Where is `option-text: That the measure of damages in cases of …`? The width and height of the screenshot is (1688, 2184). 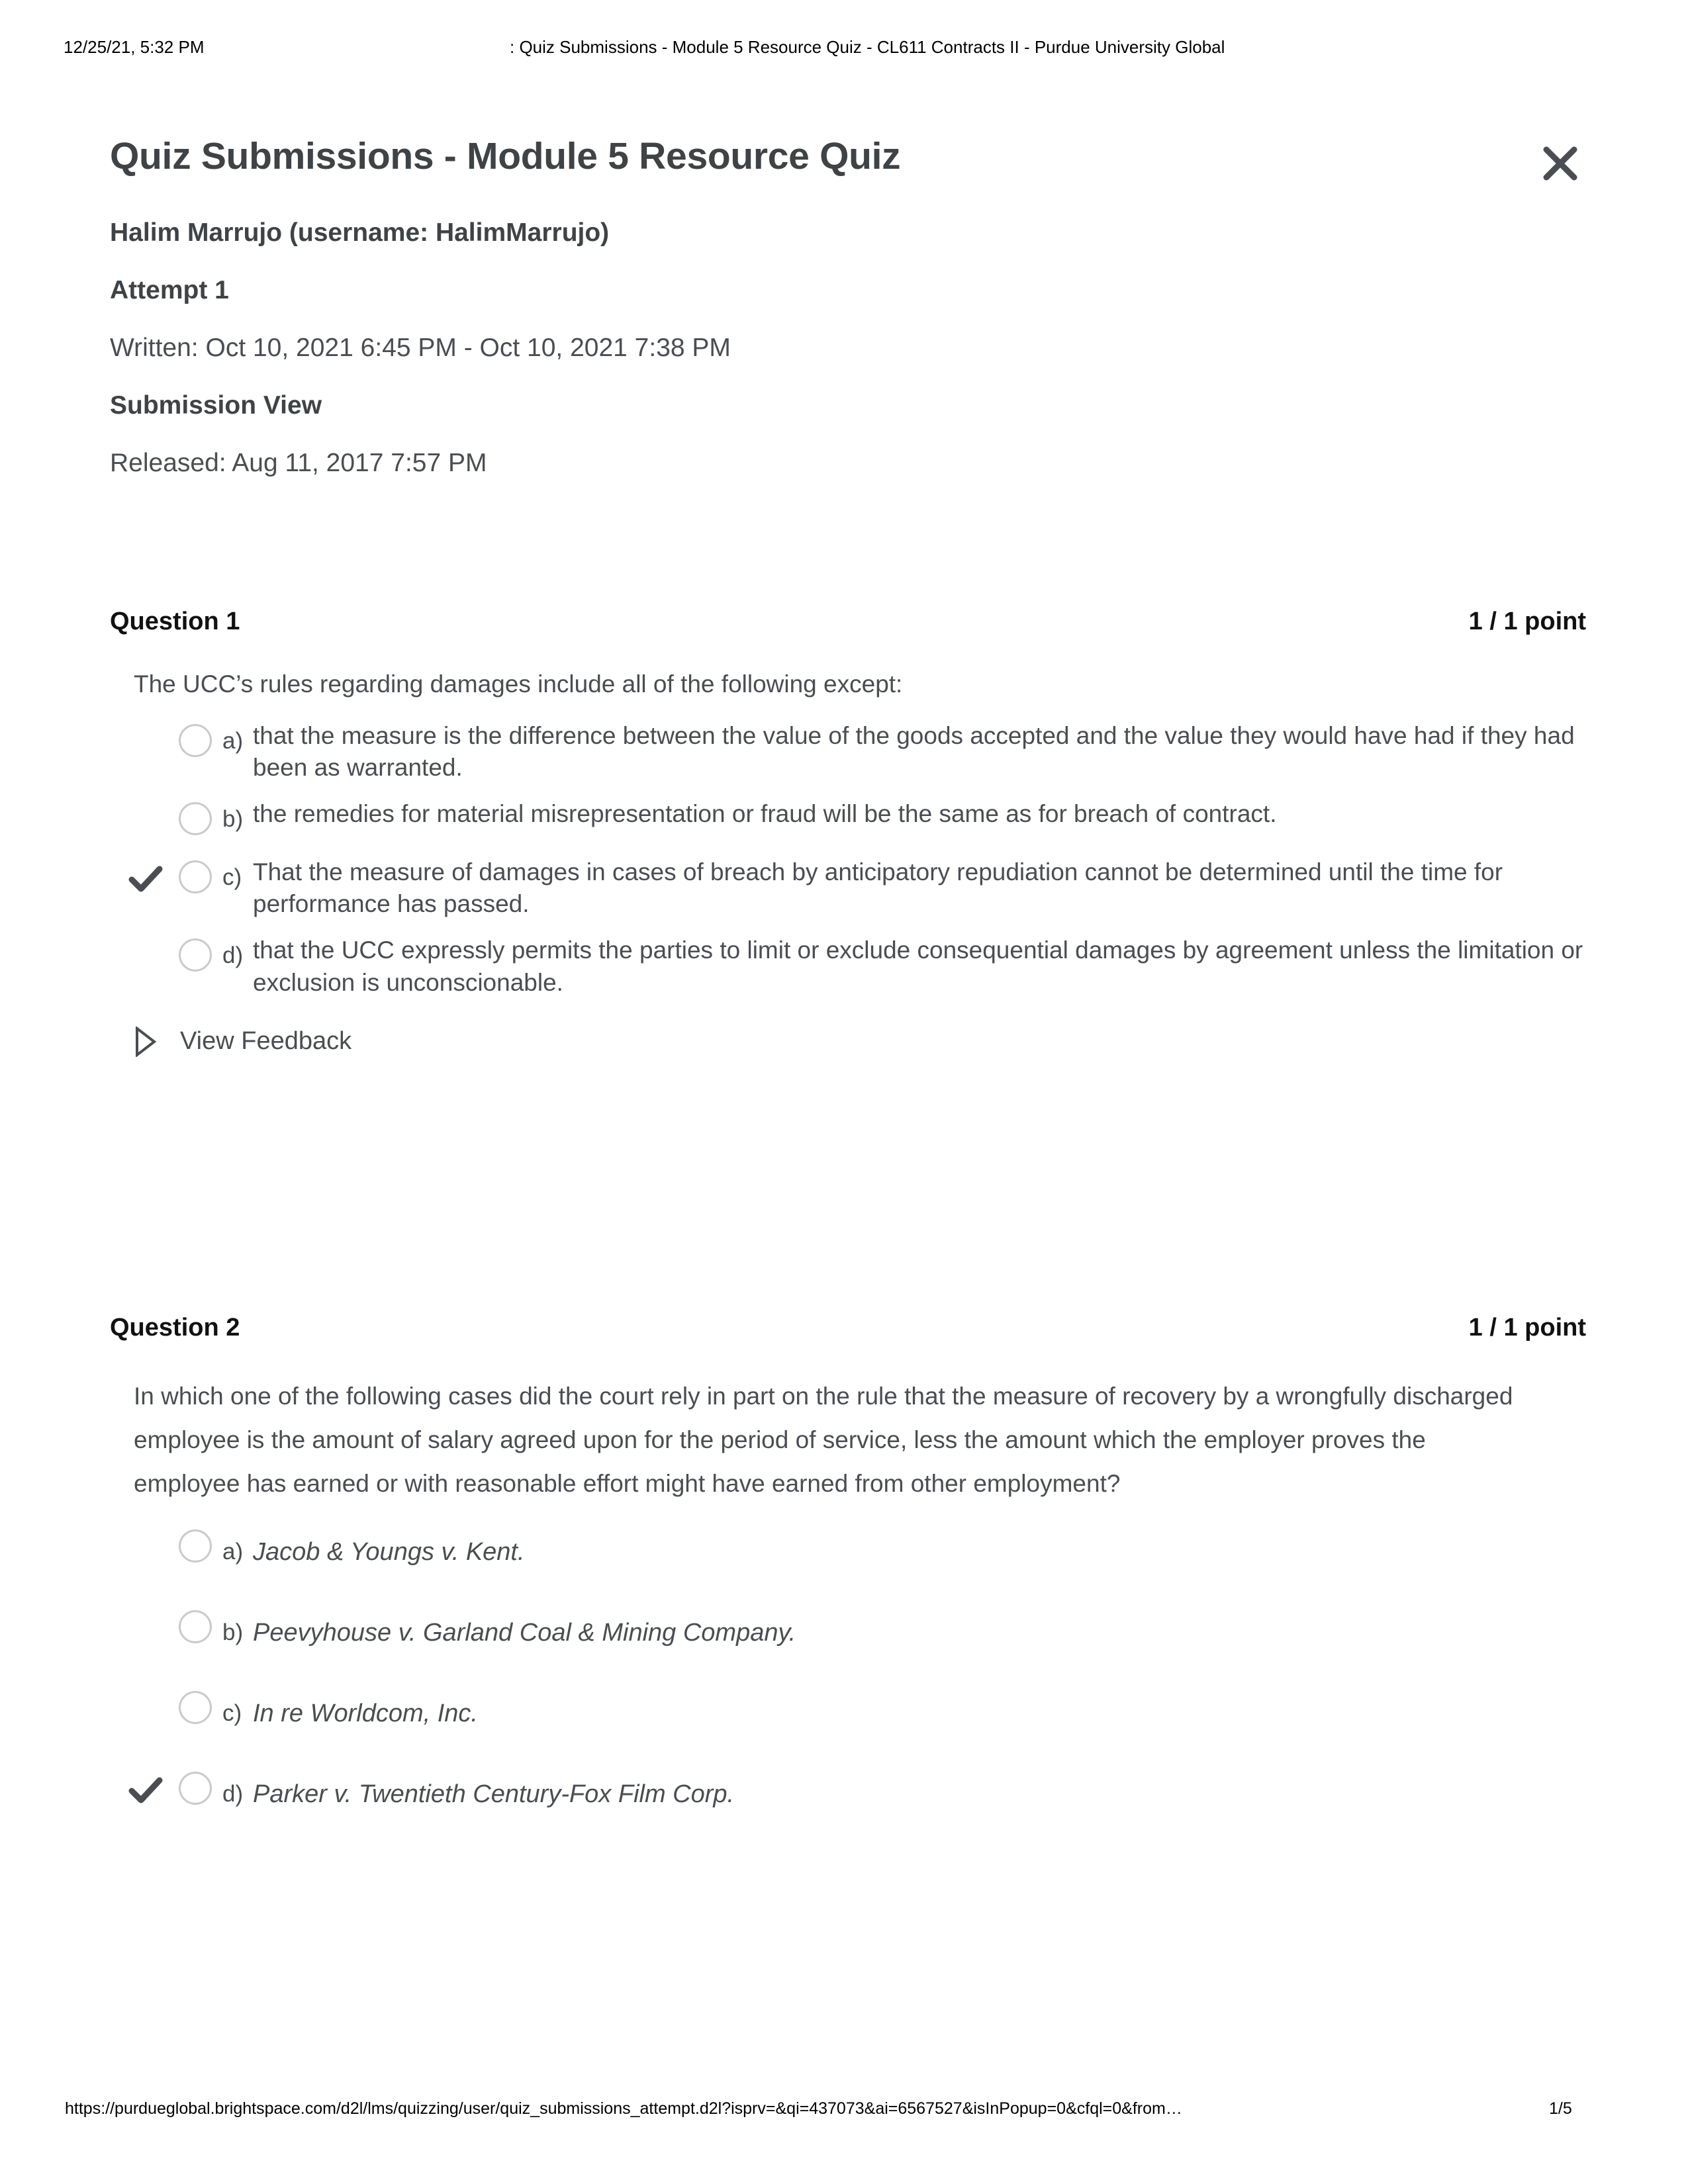 option-text: That the measure of damages in cases of … is located at coordinates (878, 888).